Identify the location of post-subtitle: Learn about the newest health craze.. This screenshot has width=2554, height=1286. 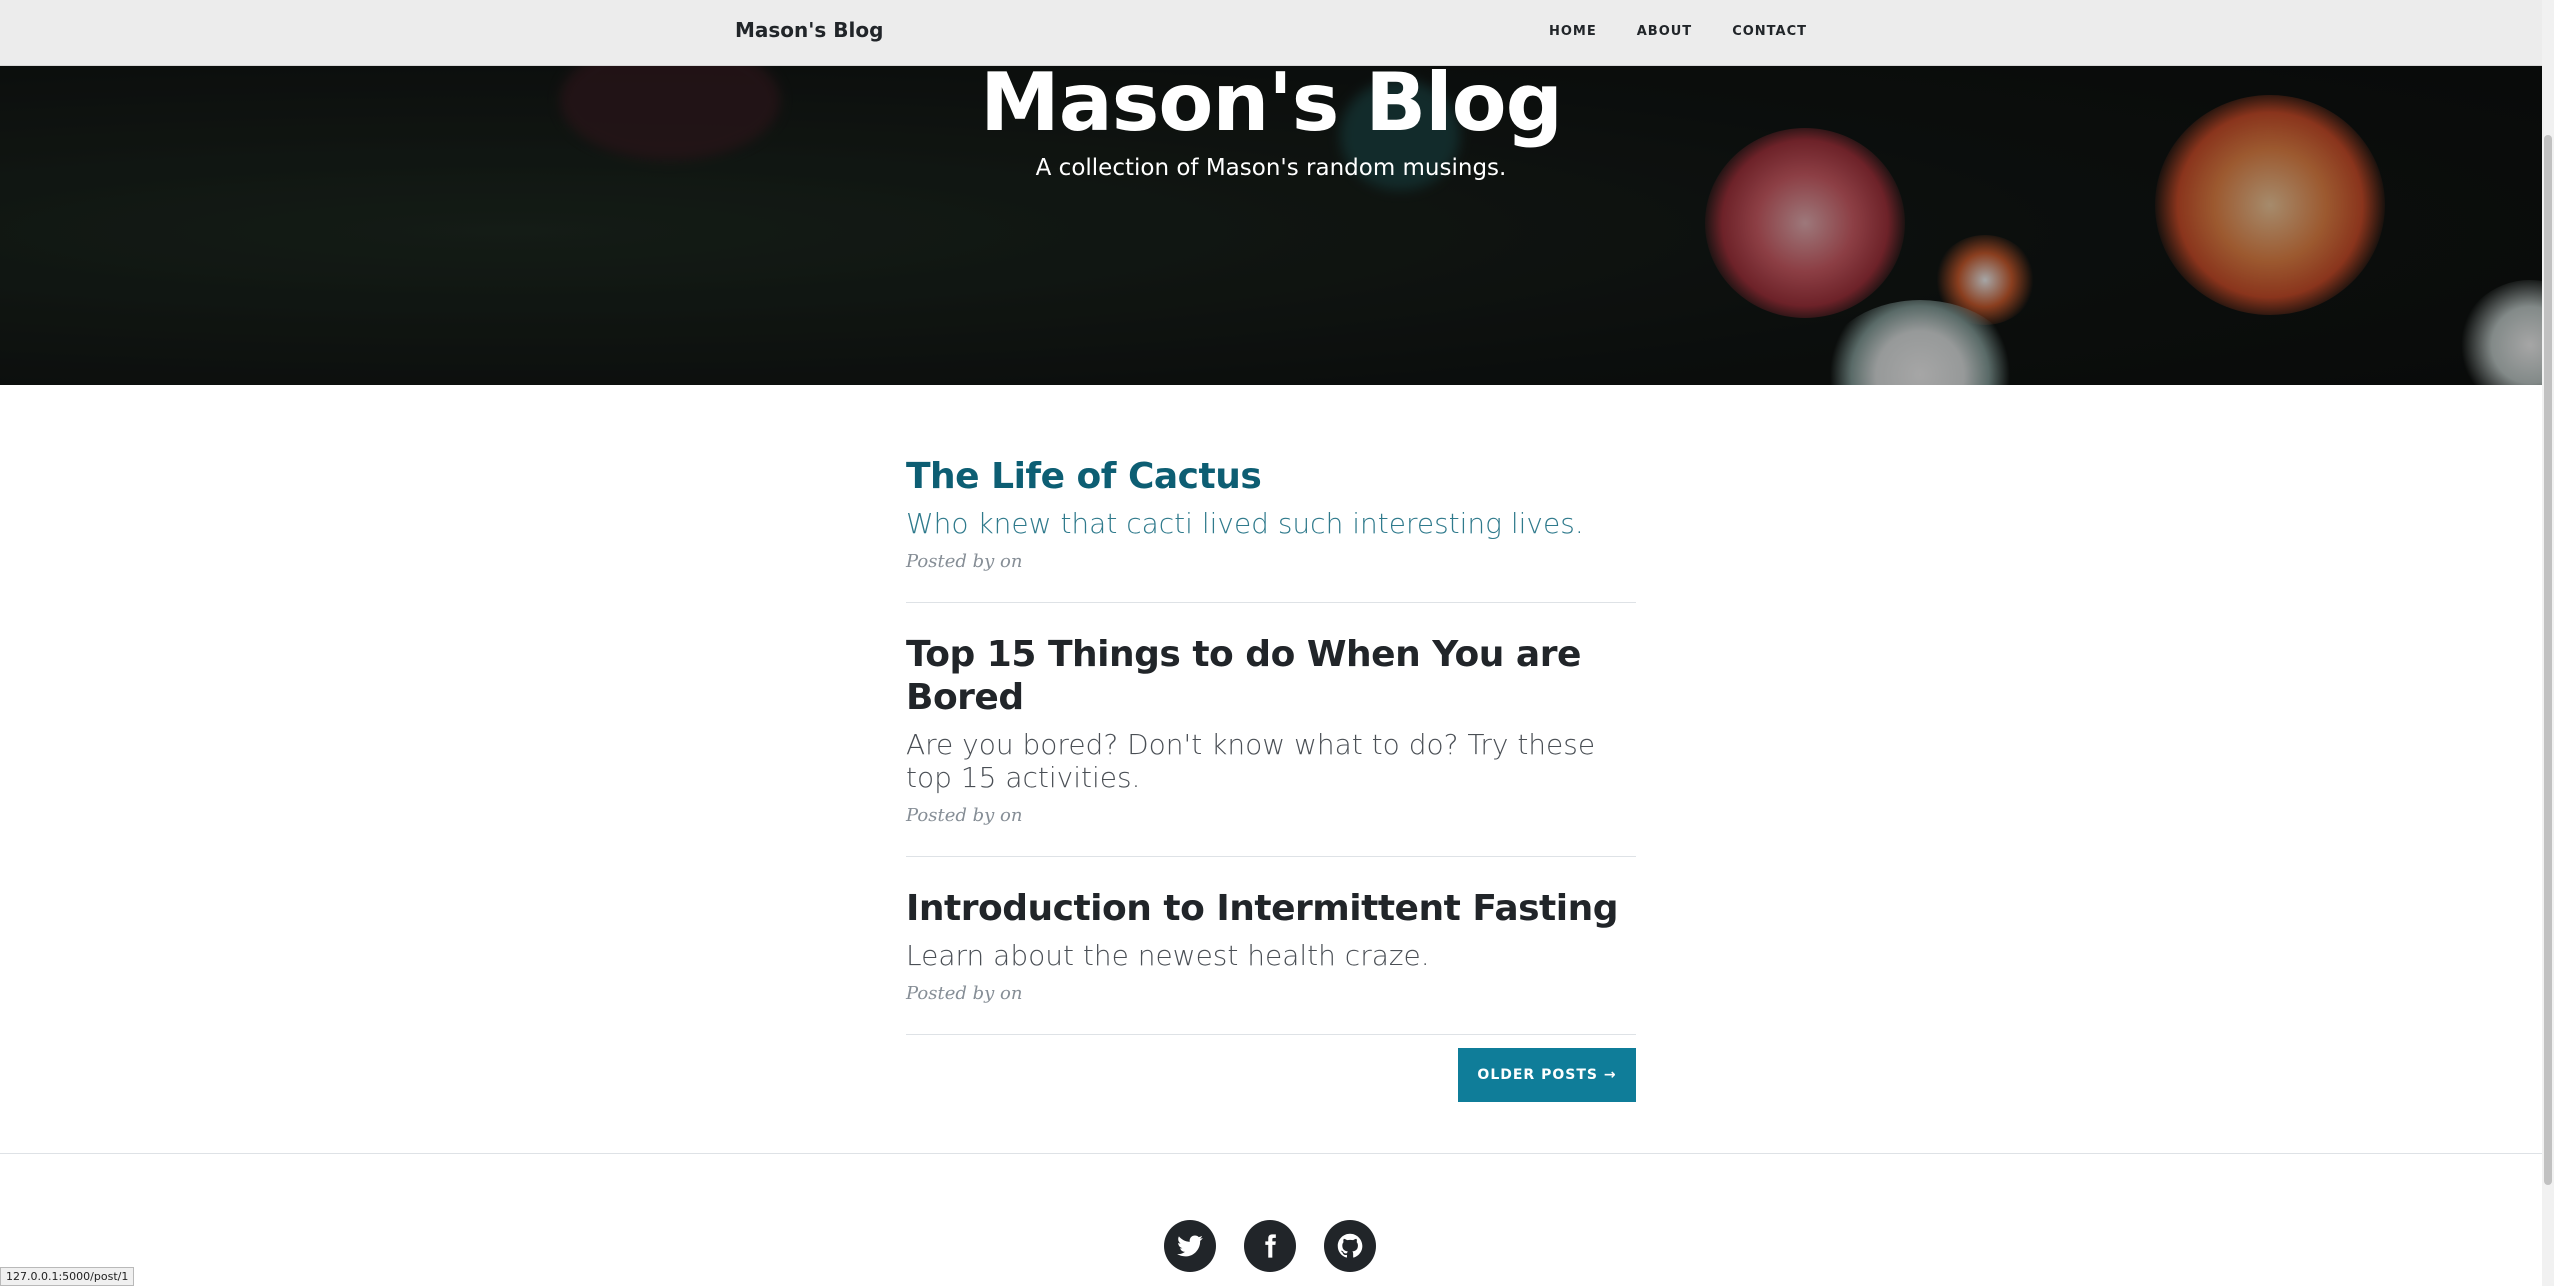
(1271, 955).